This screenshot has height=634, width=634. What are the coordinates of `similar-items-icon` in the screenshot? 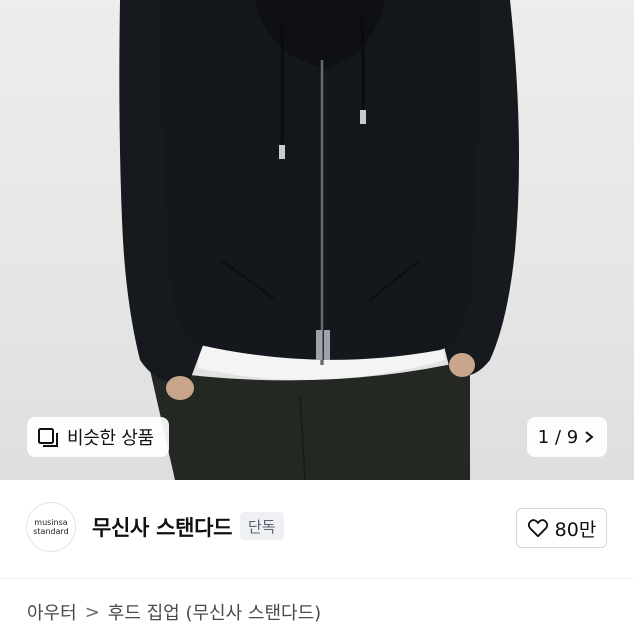 It's located at (48, 437).